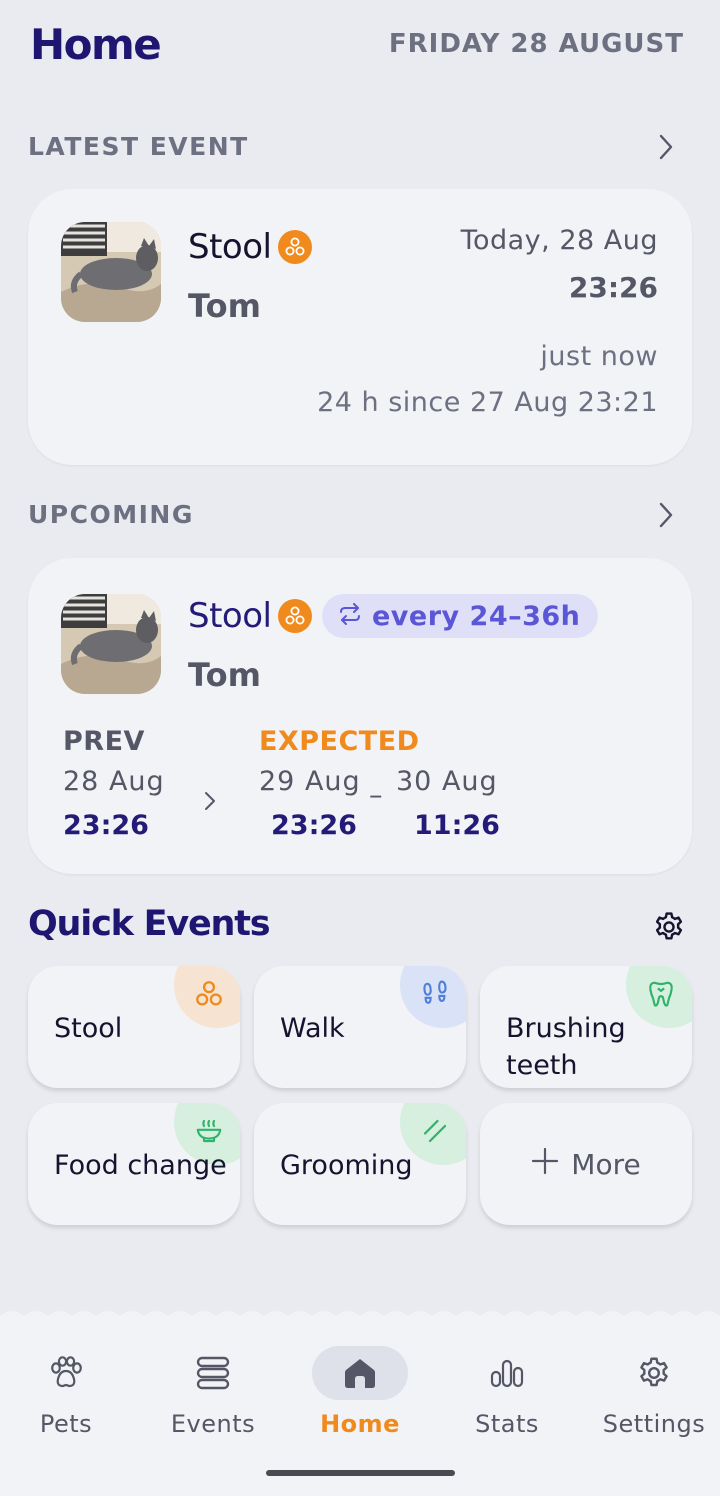  What do you see at coordinates (312, 1028) in the screenshot?
I see `tile-label: Walk` at bounding box center [312, 1028].